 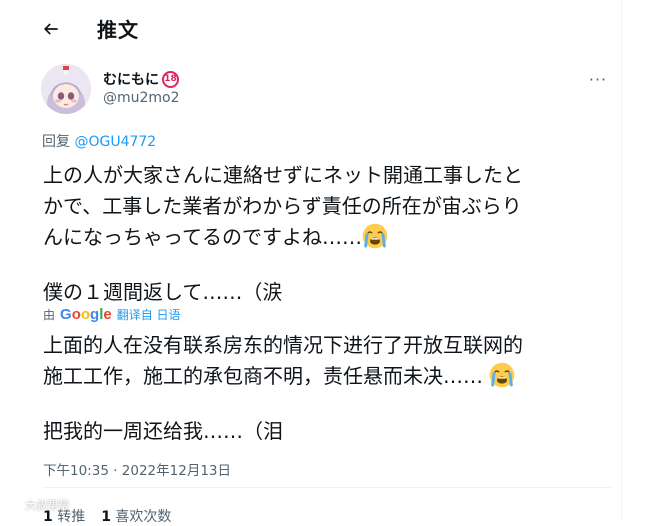 I want to click on translation-source-link: 翻译自 日语, so click(x=149, y=314).